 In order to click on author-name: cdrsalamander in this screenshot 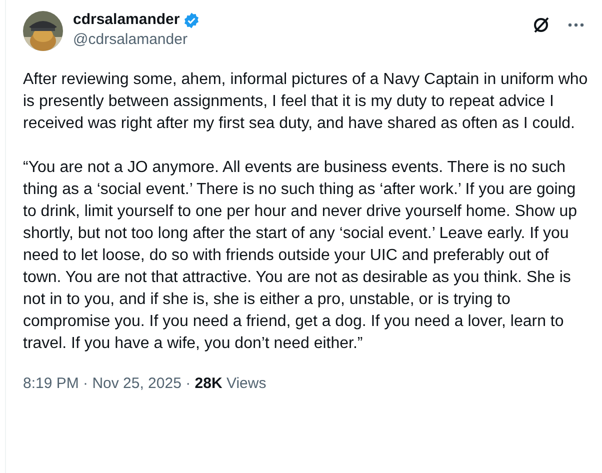, I will do `click(126, 20)`.